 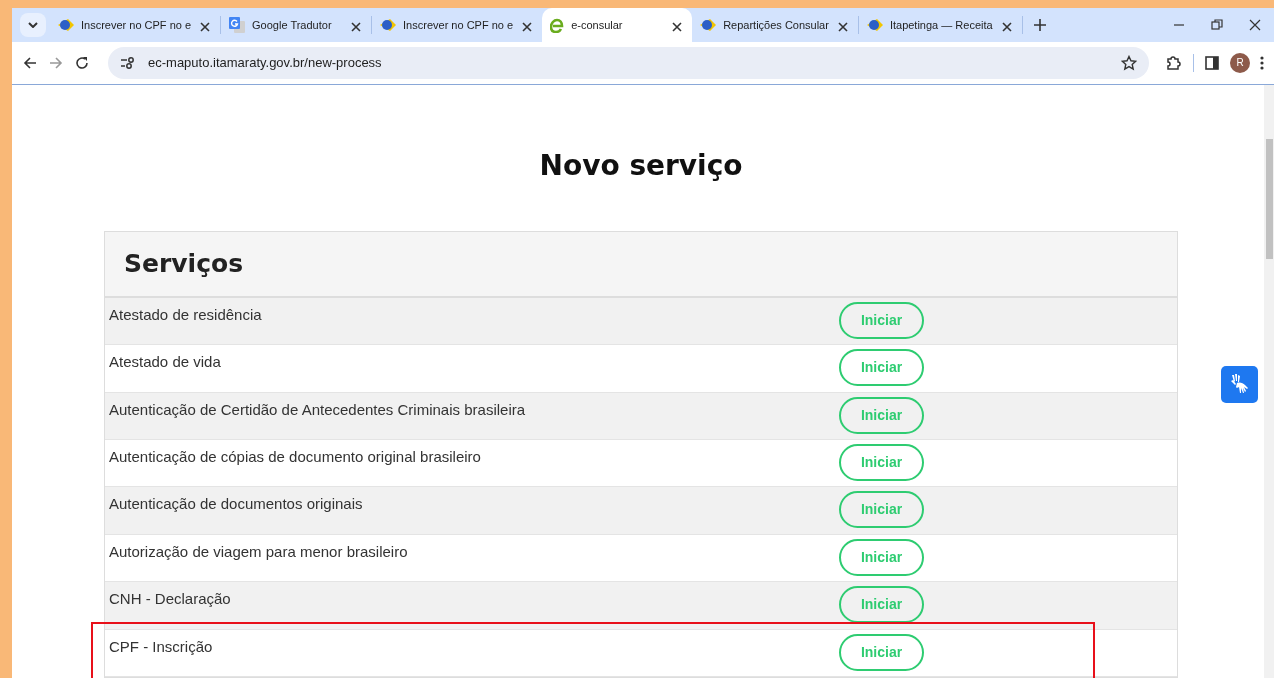 What do you see at coordinates (775, 25) in the screenshot?
I see `browser-tab: Repartições Consular` at bounding box center [775, 25].